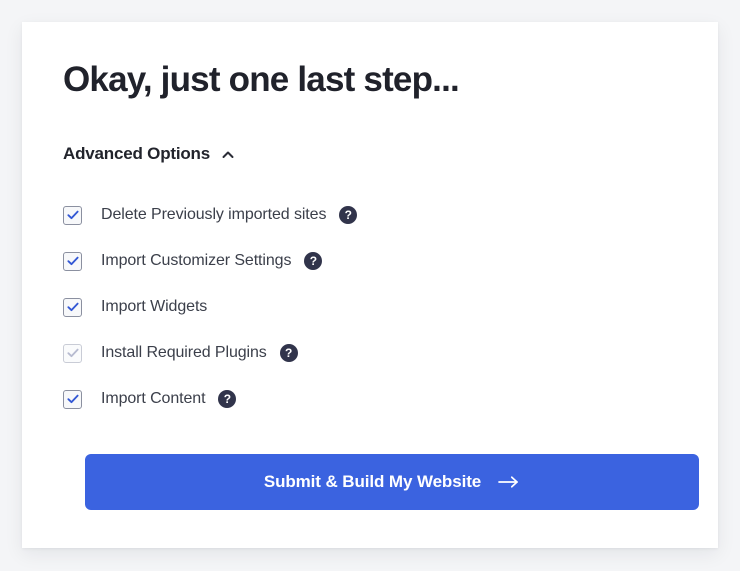 The image size is (740, 571). I want to click on submit-build-website-button: Submit & Build My Website, so click(392, 482).